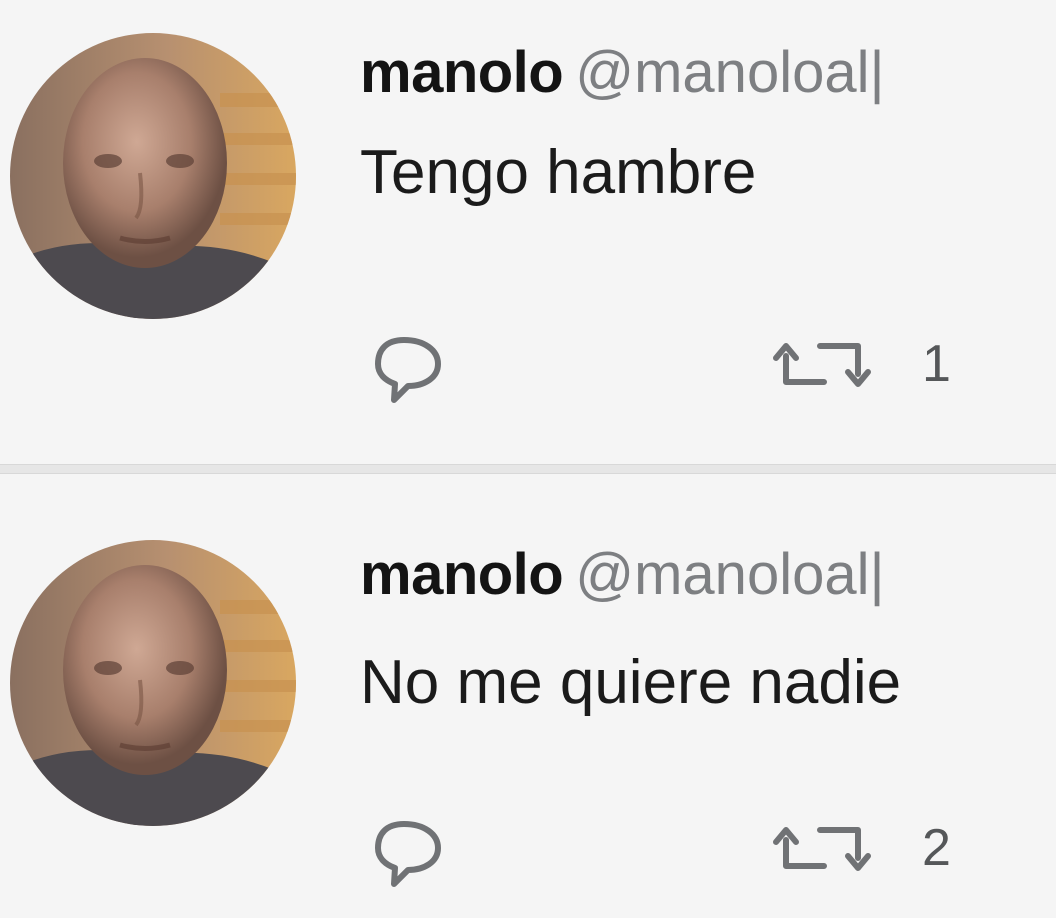  I want to click on retweet-count: 1, so click(936, 364).